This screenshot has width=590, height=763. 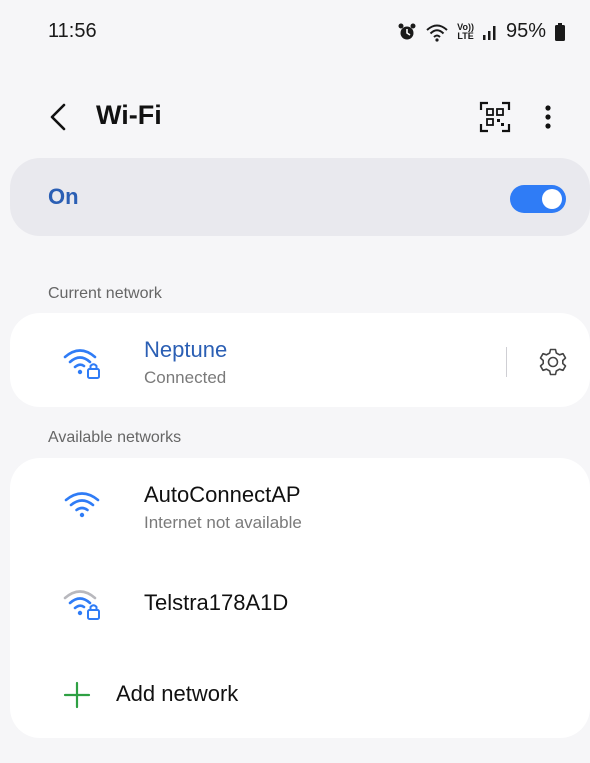 I want to click on chevron-left-icon, so click(x=58, y=117).